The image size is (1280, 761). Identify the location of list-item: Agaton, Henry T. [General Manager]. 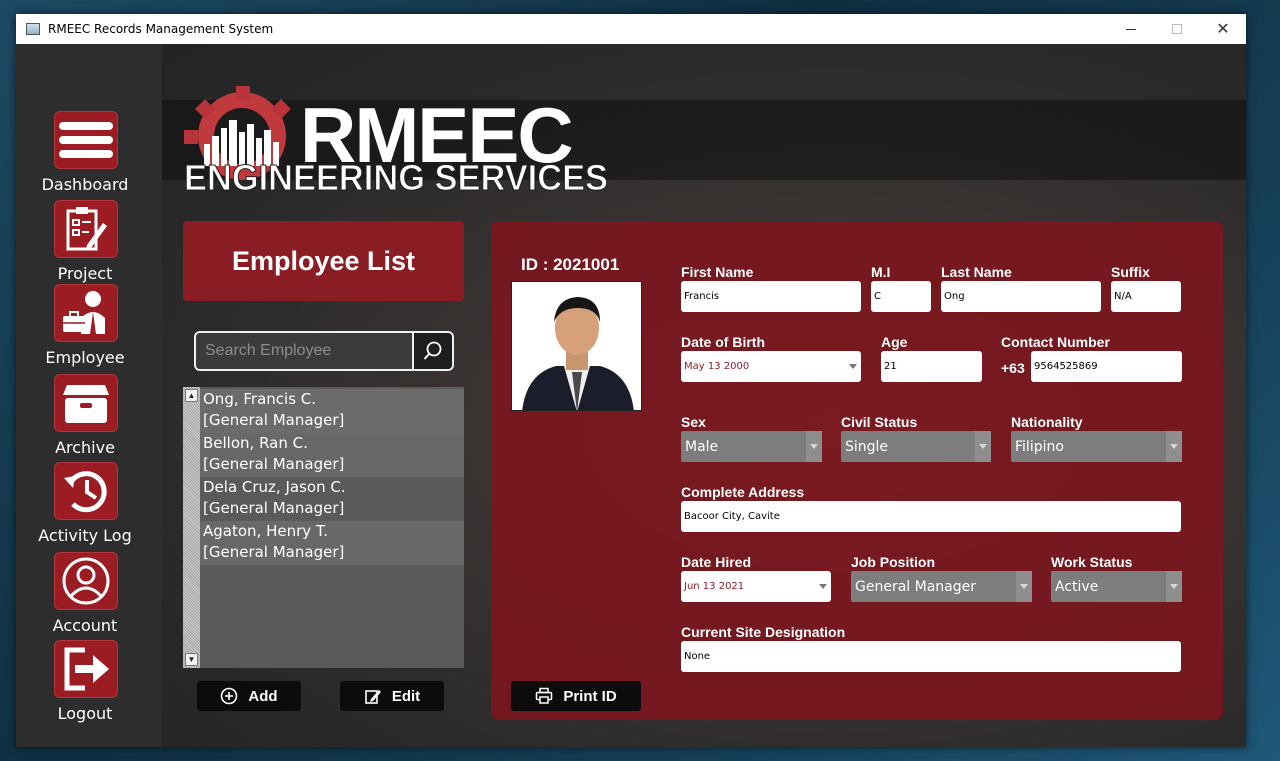
(332, 543).